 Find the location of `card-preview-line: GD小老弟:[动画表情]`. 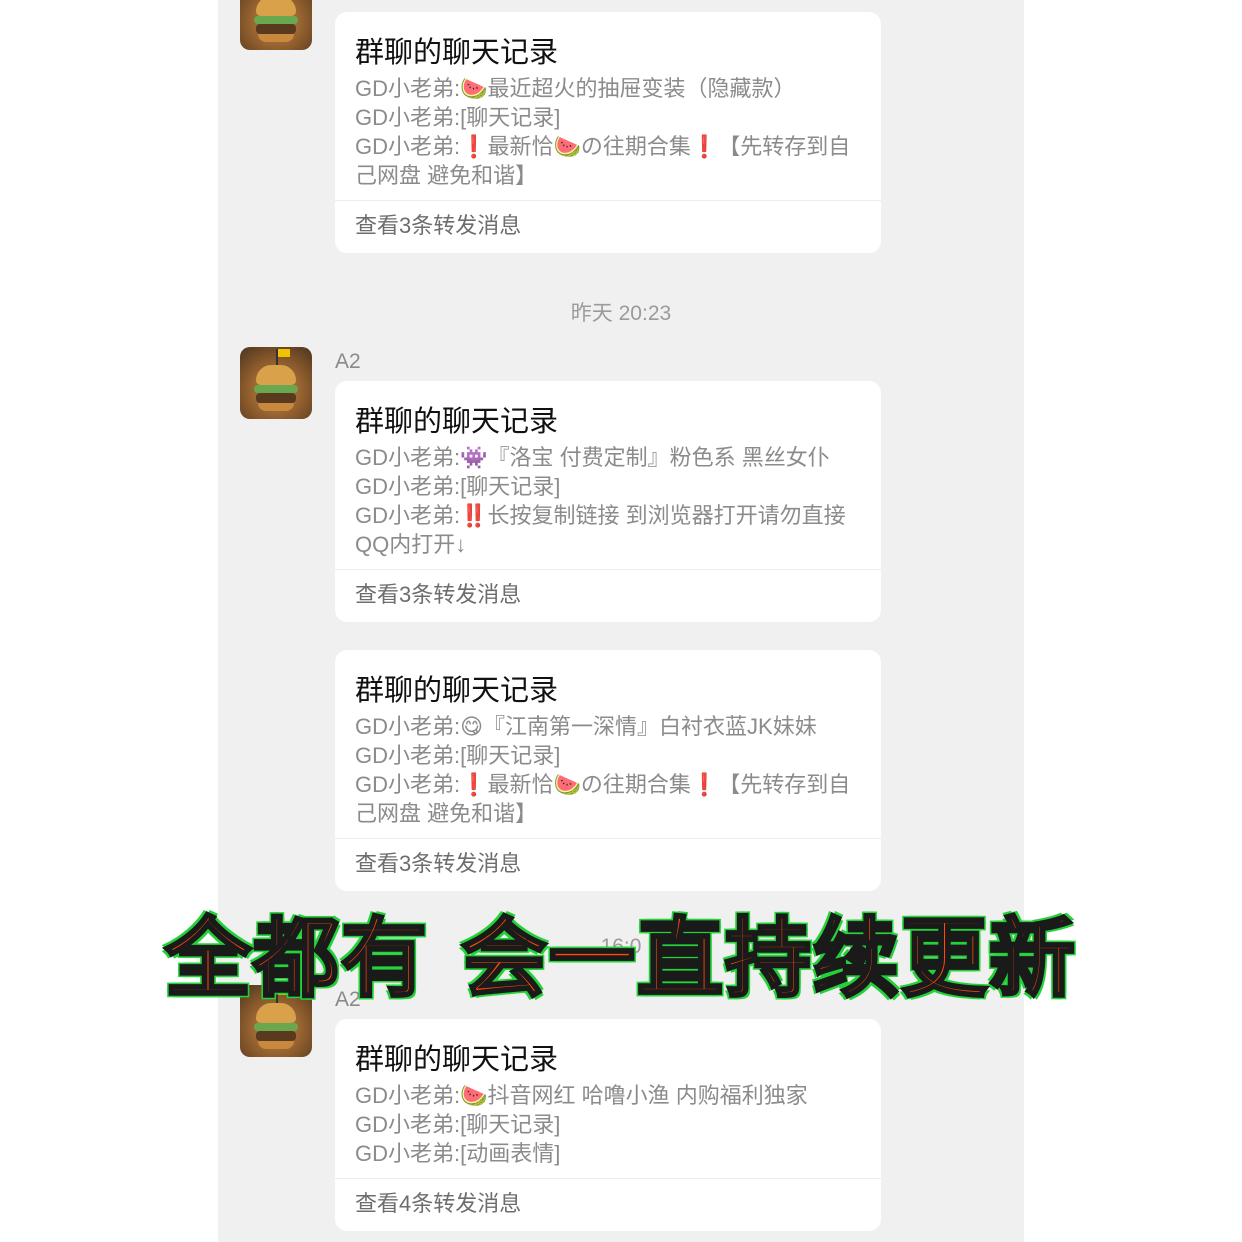

card-preview-line: GD小老弟:[动画表情] is located at coordinates (458, 1153).